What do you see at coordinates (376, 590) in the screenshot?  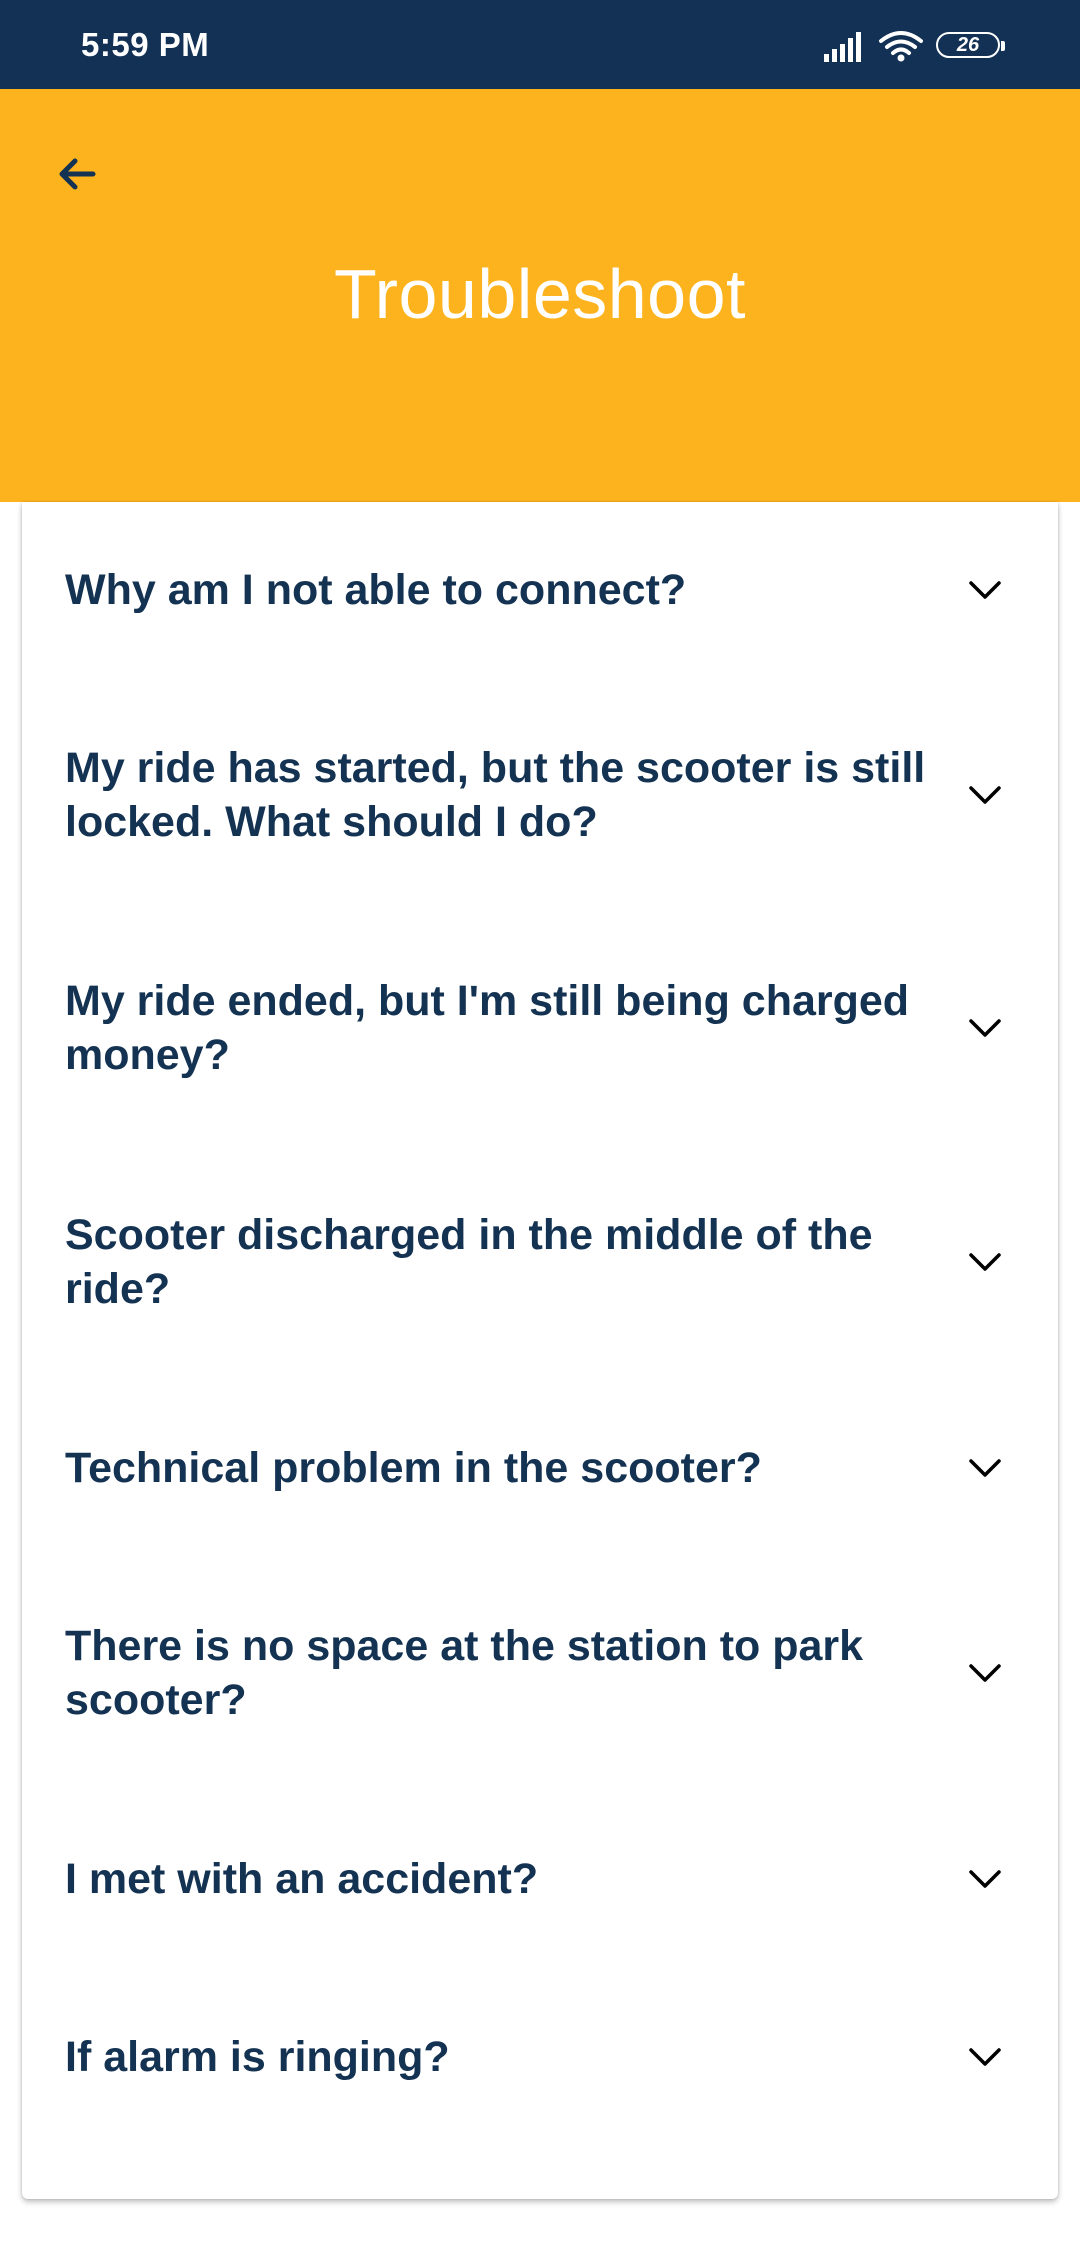 I see `faq-question: Why am I not able to connect?` at bounding box center [376, 590].